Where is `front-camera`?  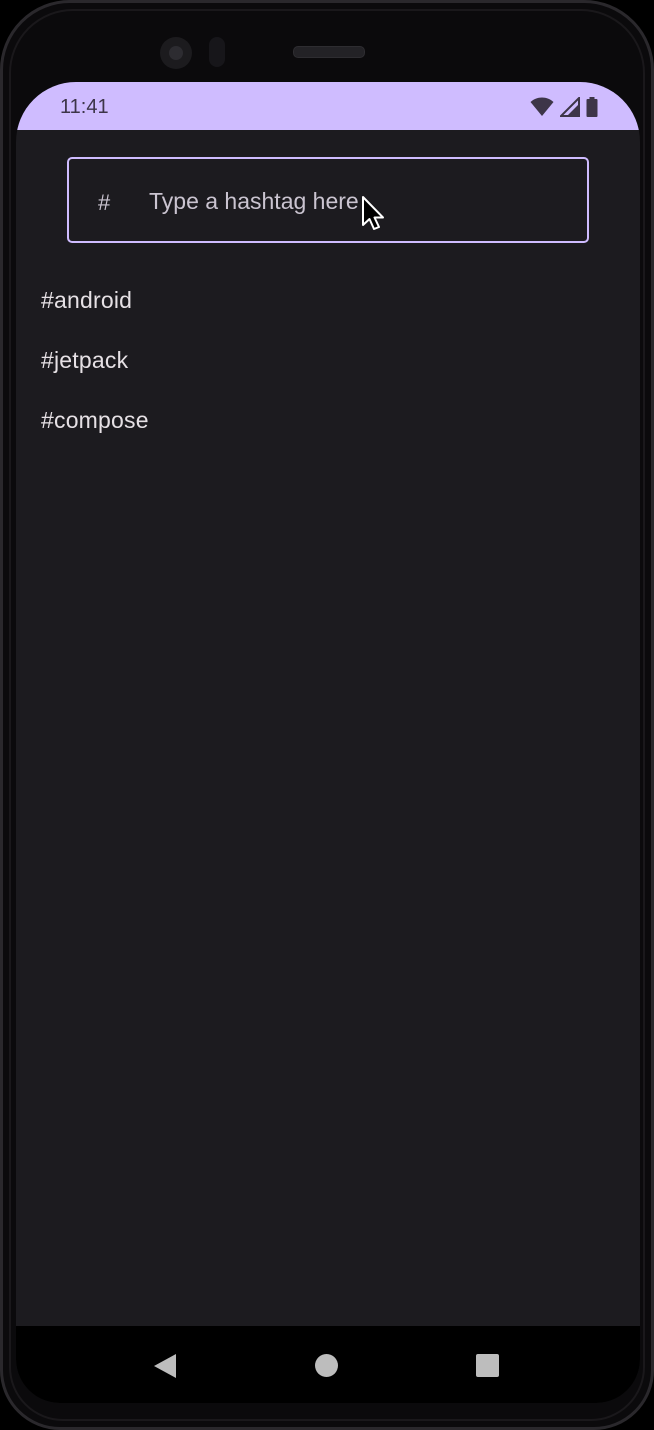 front-camera is located at coordinates (176, 53).